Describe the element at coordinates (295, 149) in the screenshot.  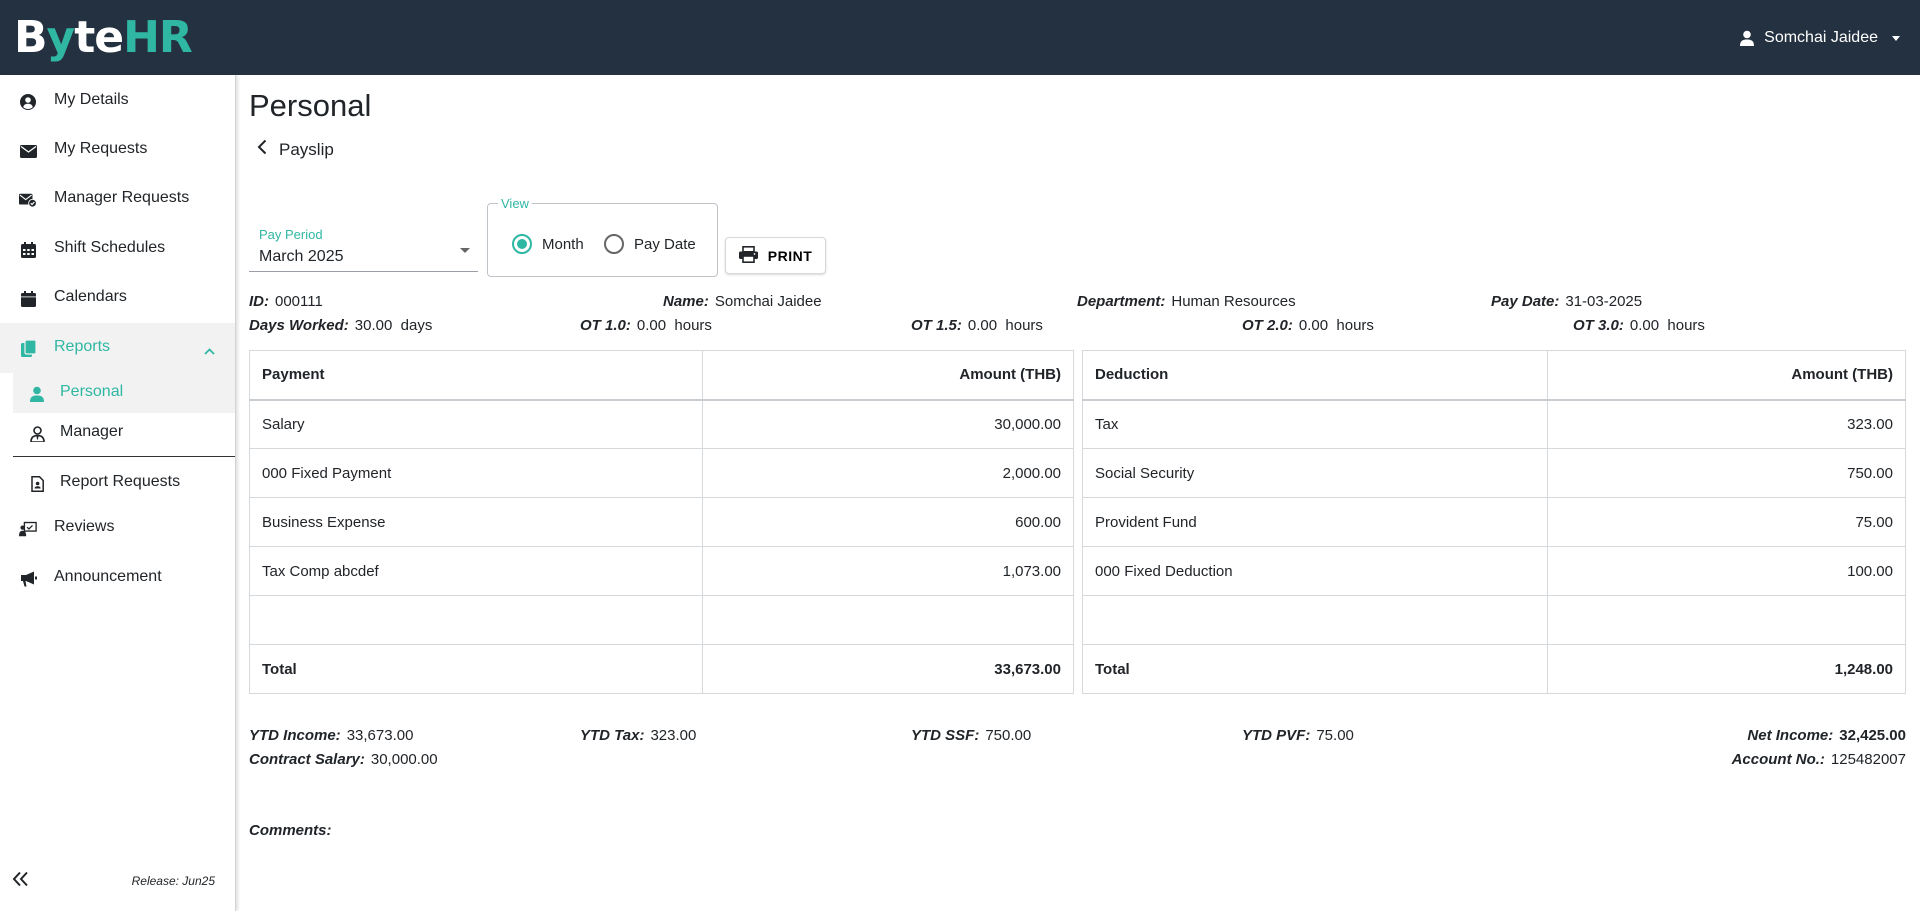
I see `back-to-payslip-link: Payslip` at that location.